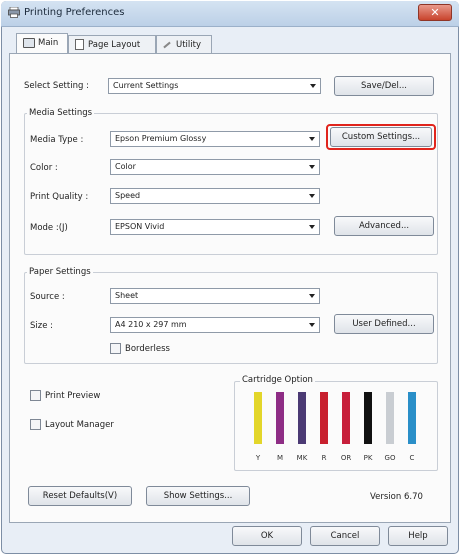  What do you see at coordinates (151, 324) in the screenshot?
I see `size-value: A4 210 x 297 mm` at bounding box center [151, 324].